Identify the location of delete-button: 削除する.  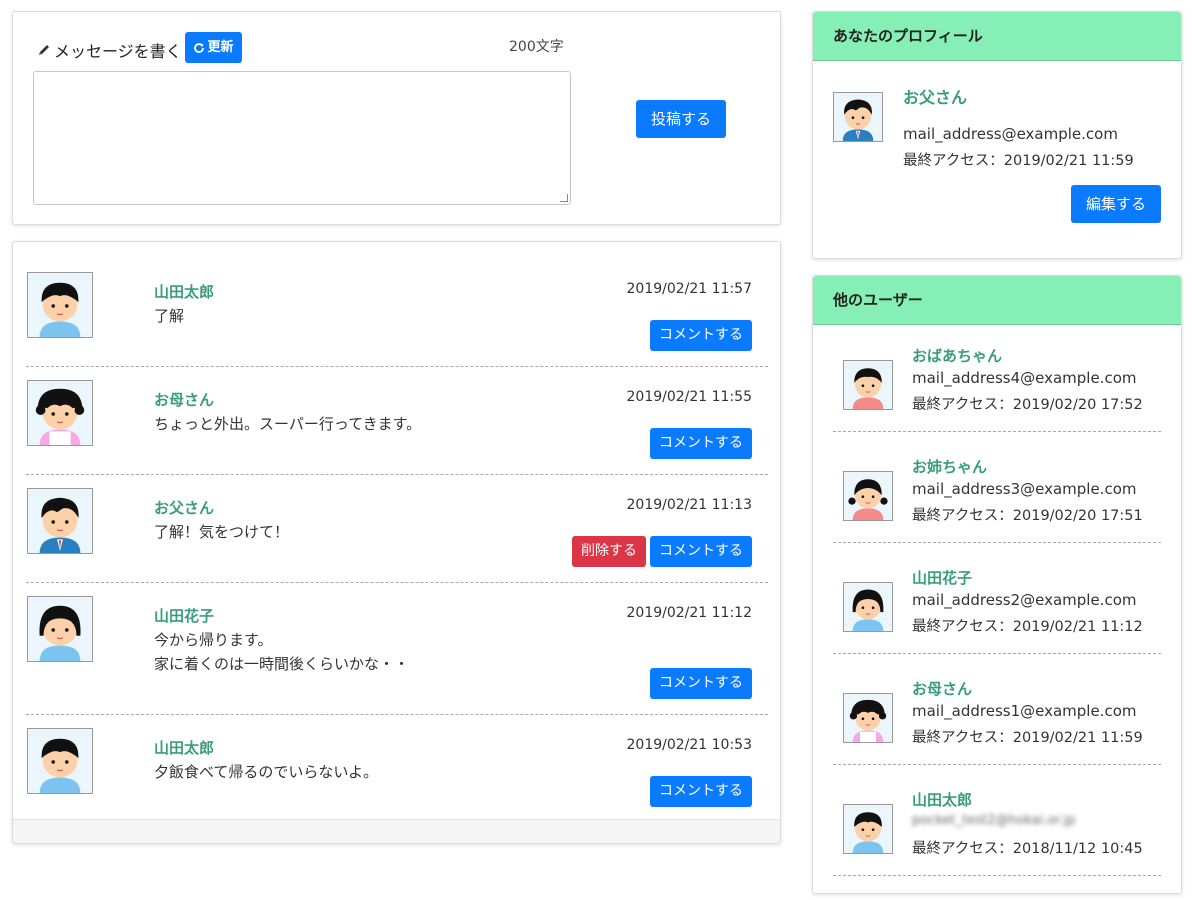
(609, 551).